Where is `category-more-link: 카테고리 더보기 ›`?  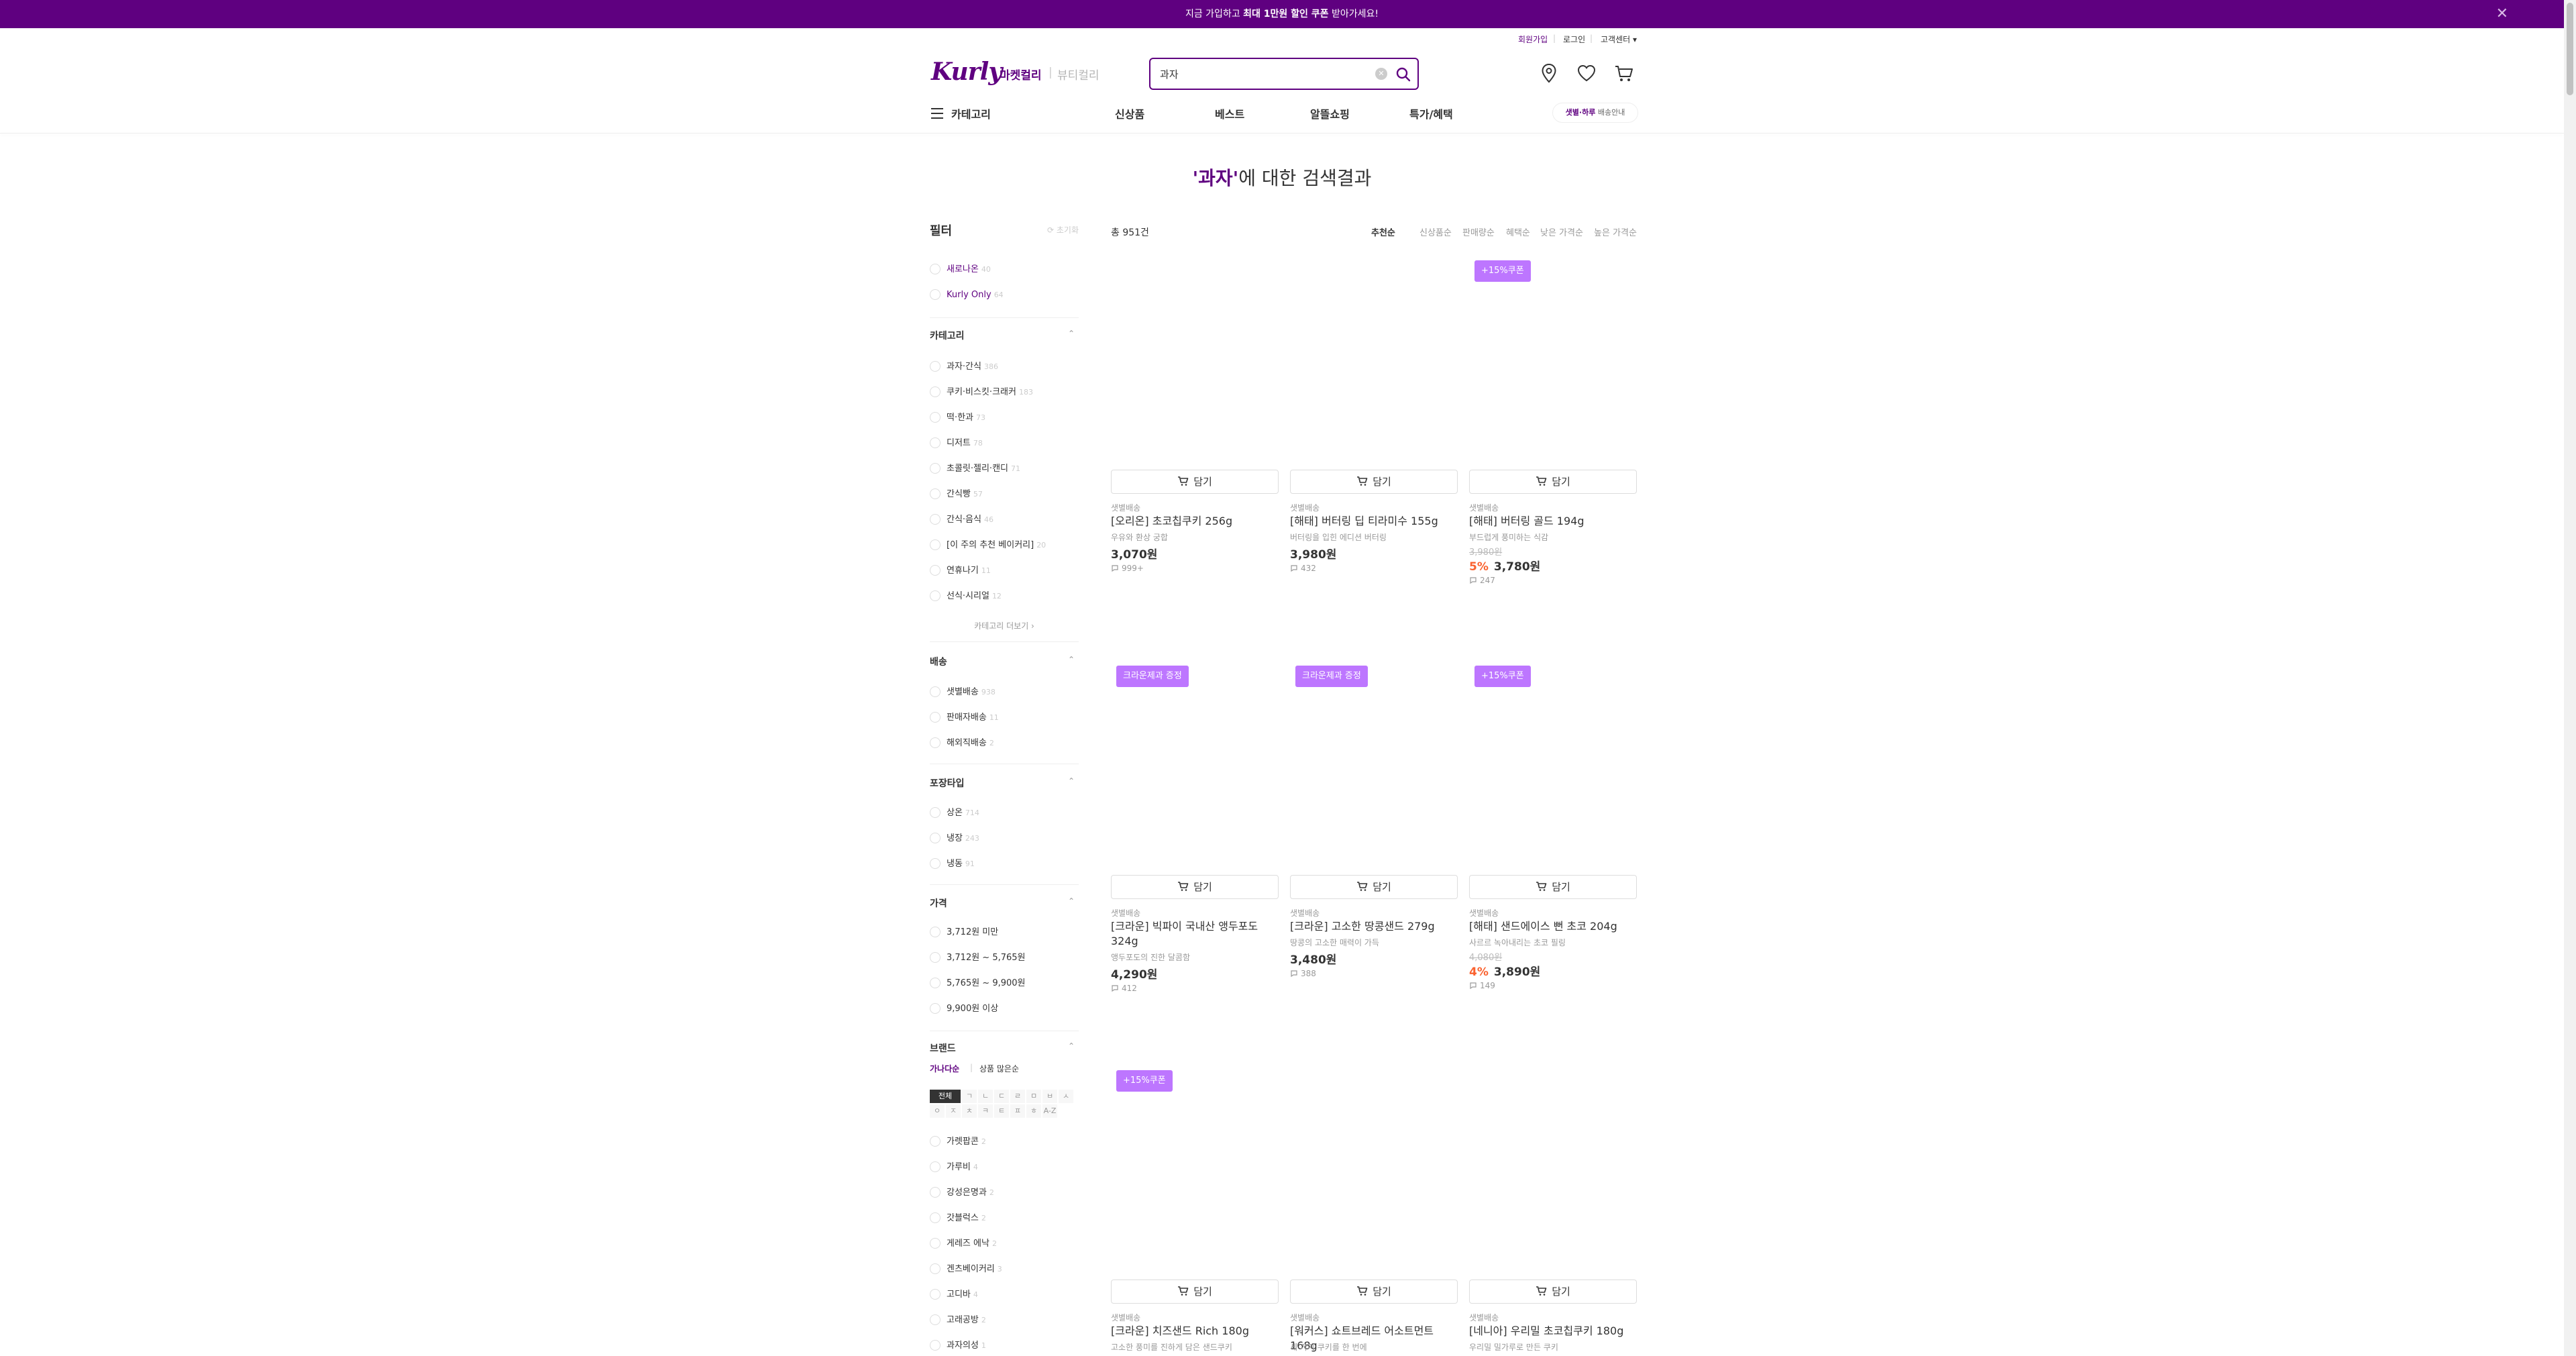 category-more-link: 카테고리 더보기 › is located at coordinates (1004, 625).